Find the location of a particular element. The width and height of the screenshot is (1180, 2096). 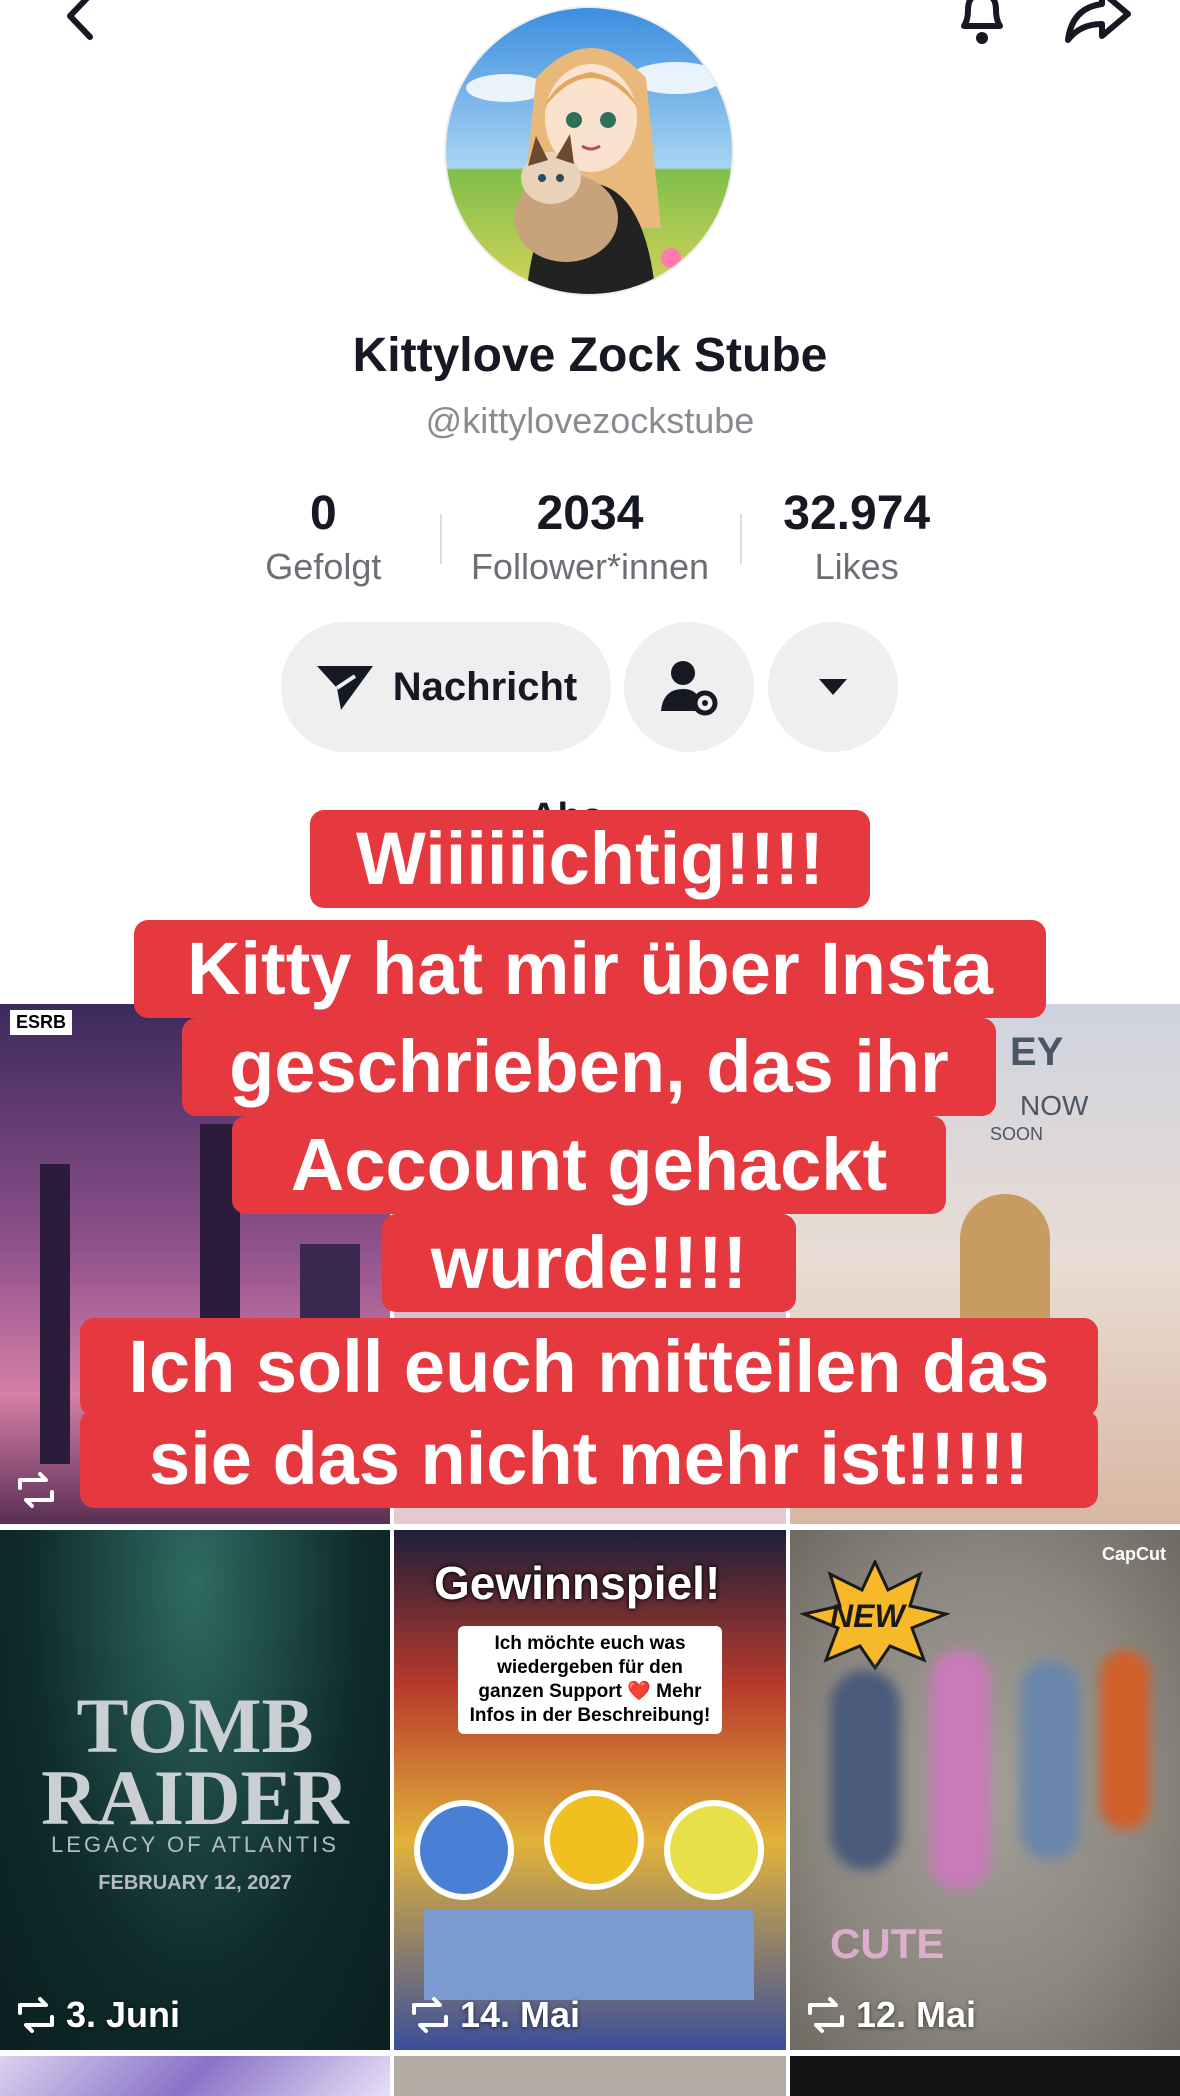

profile-actions: Nachricht is located at coordinates (590, 687).